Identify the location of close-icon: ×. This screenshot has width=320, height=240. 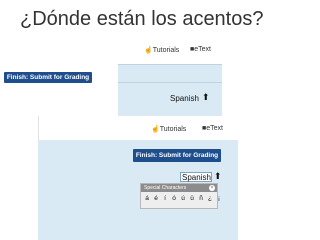
(212, 188).